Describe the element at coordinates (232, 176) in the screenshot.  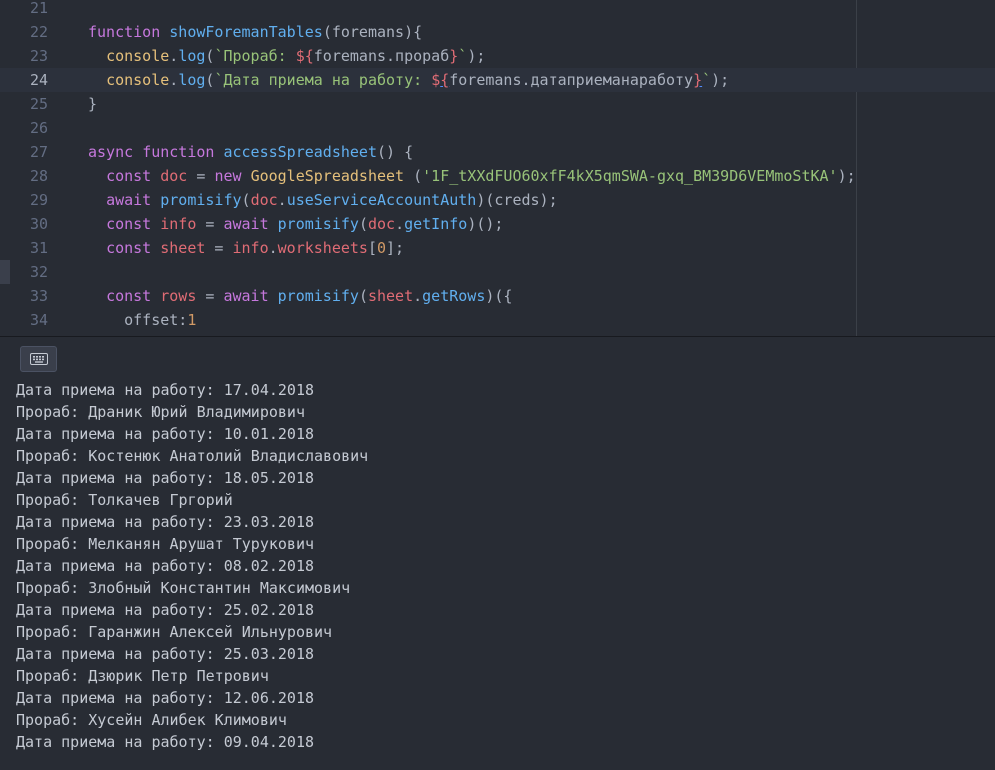
I see `code-token: new` at that location.